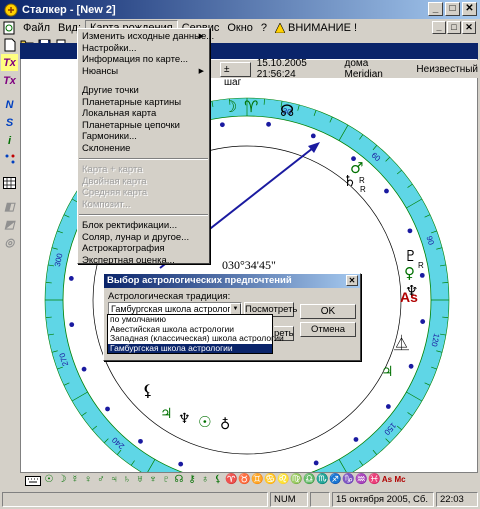 The height and width of the screenshot is (509, 480). I want to click on planet-symbol-button: ♀, so click(88, 480).